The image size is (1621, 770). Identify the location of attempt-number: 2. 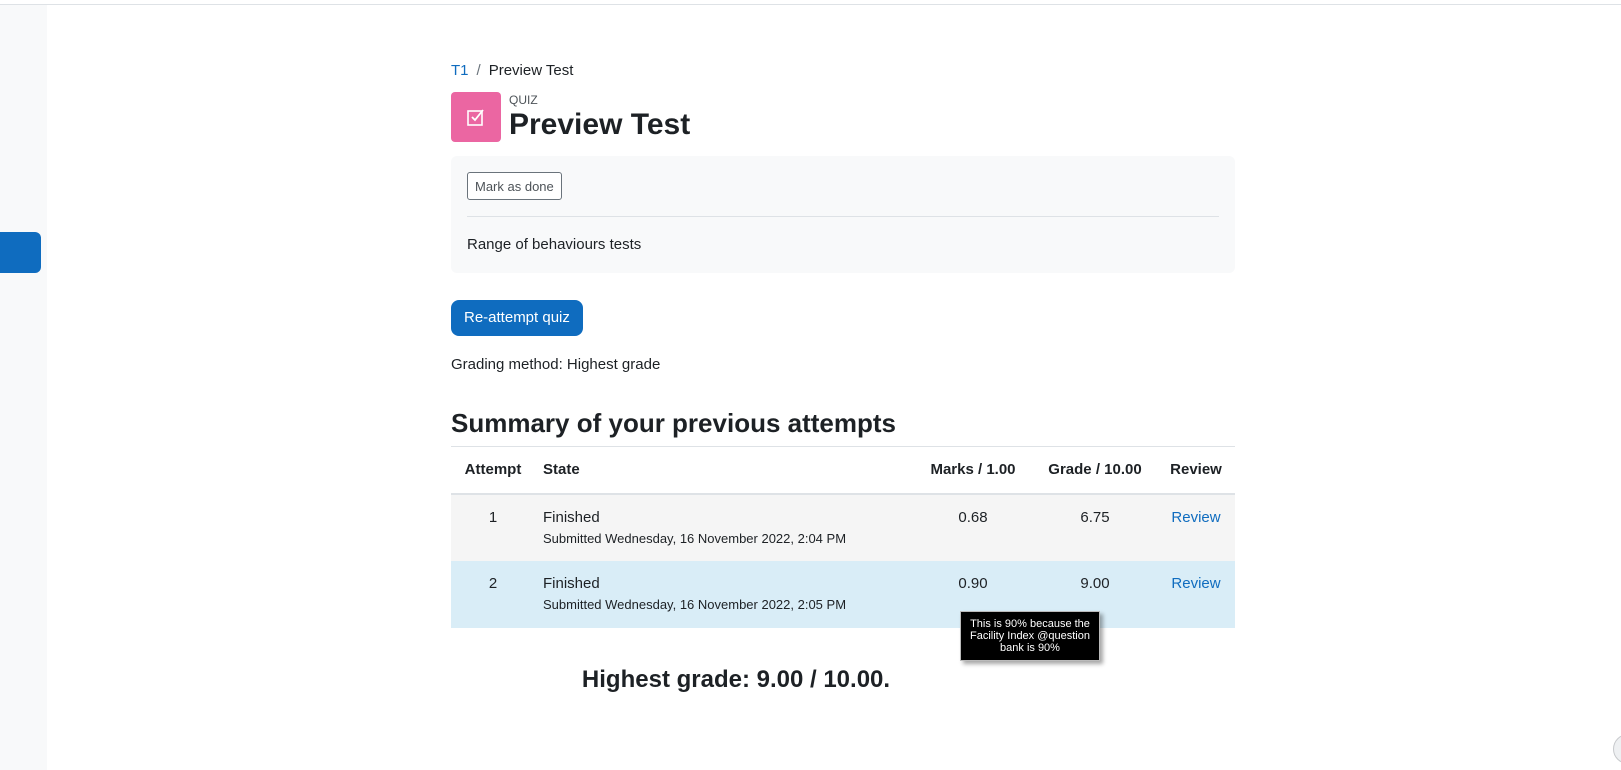
(493, 594).